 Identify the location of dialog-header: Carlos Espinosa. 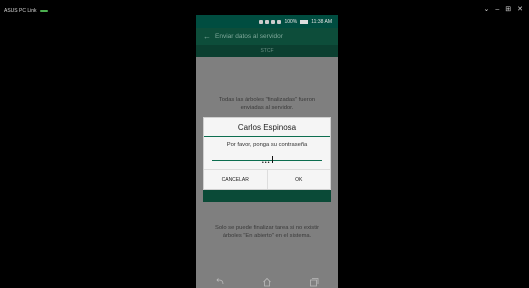
(267, 127).